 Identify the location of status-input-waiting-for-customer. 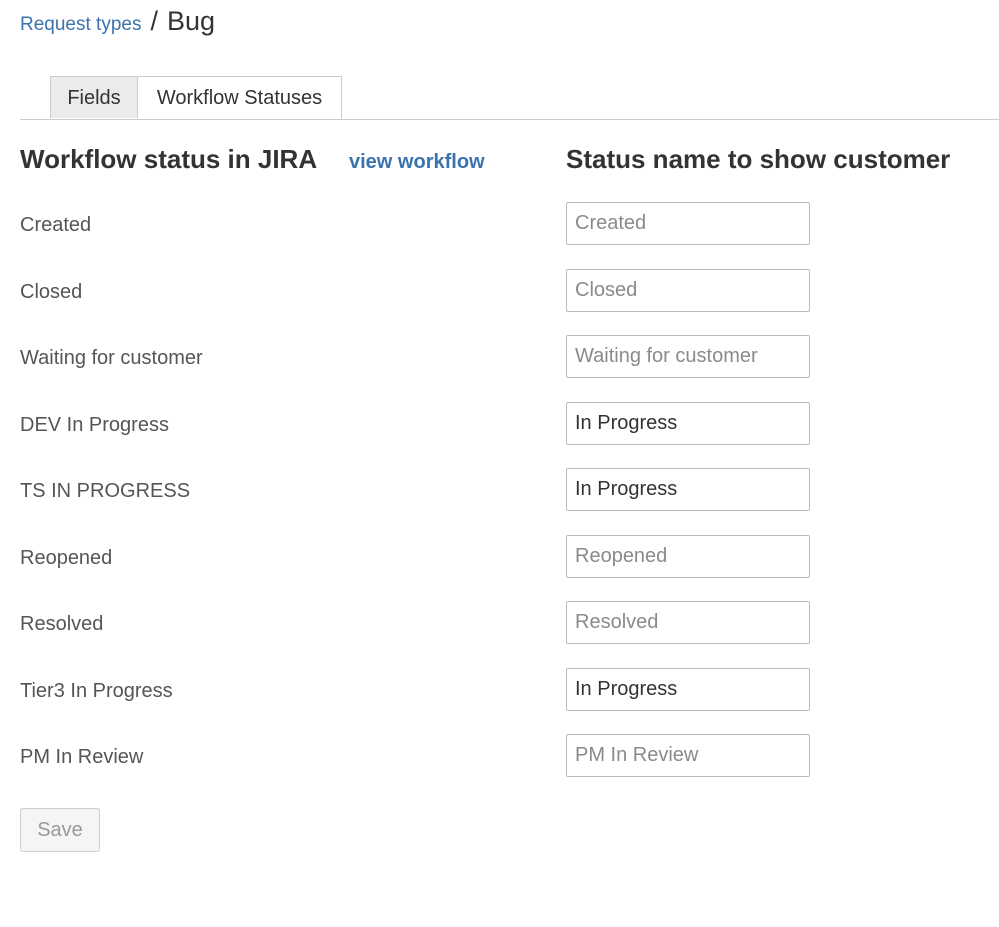
(688, 356).